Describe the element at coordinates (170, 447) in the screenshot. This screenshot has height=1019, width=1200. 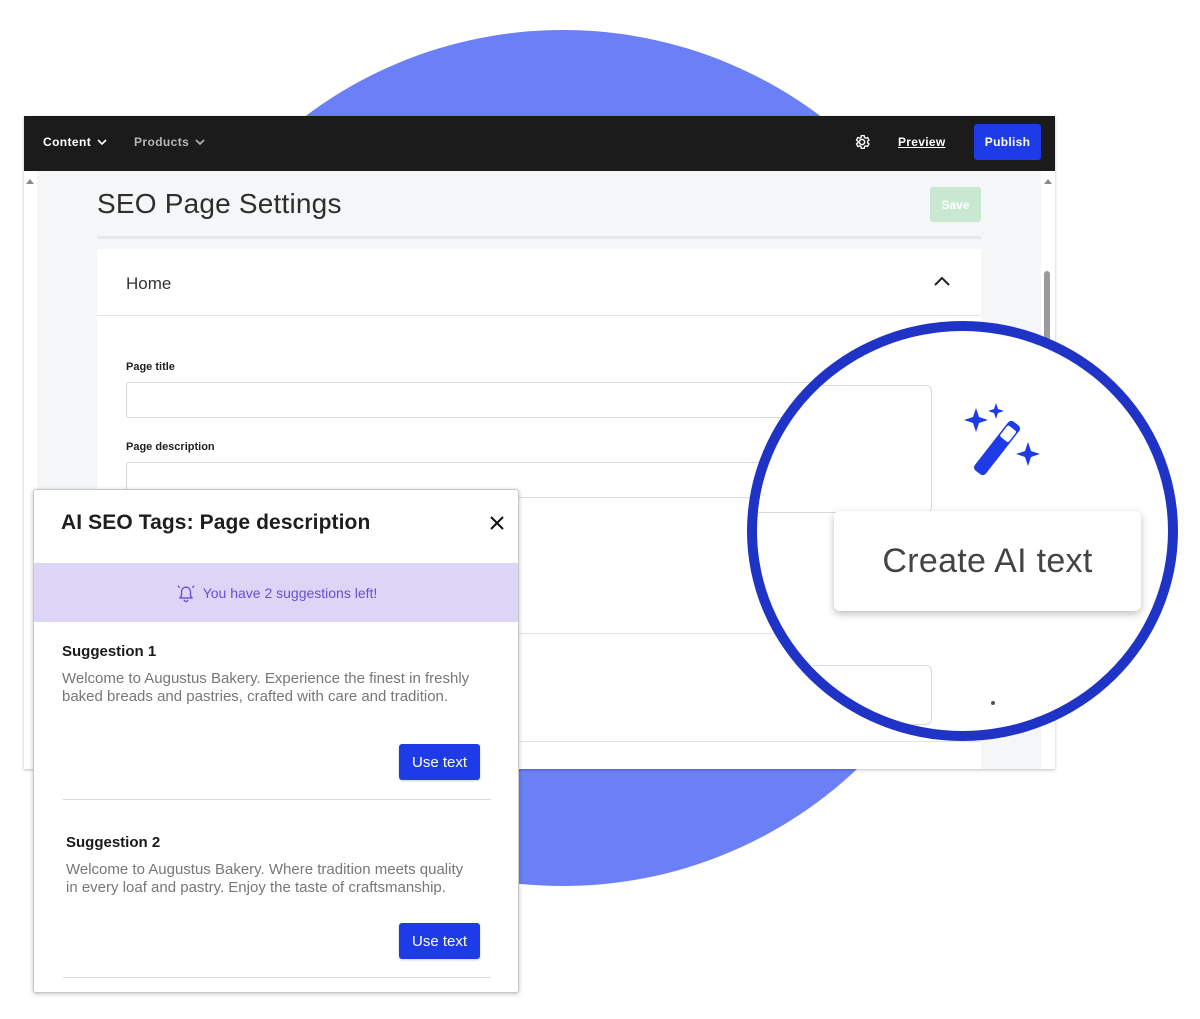
I see `page-description-label: Page description` at that location.